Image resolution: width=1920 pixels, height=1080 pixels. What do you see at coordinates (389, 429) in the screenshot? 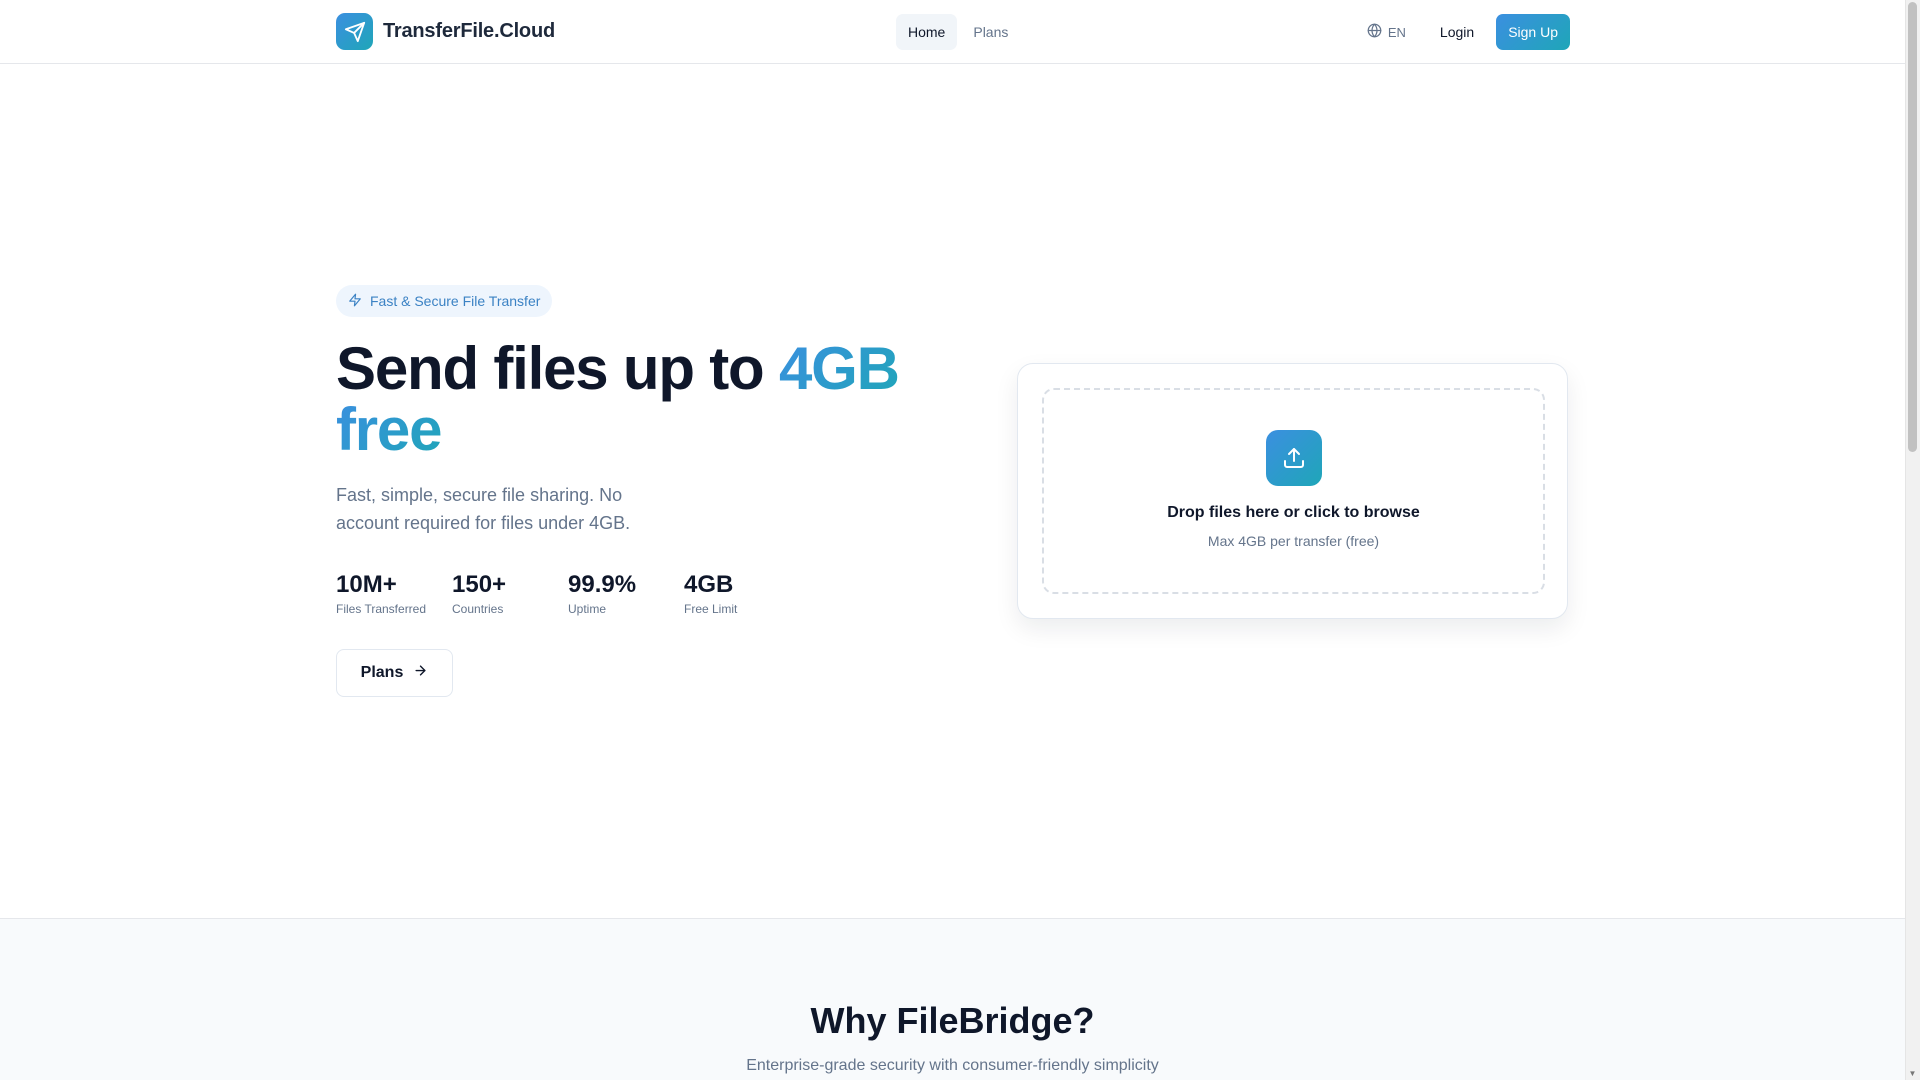
I see `hero-title-highlight-free: free` at bounding box center [389, 429].